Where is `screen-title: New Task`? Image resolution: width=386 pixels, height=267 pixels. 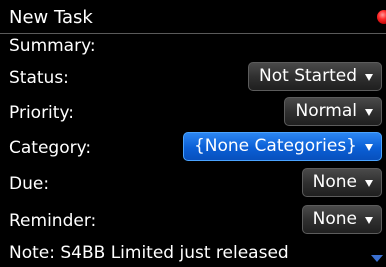
screen-title: New Task is located at coordinates (51, 17).